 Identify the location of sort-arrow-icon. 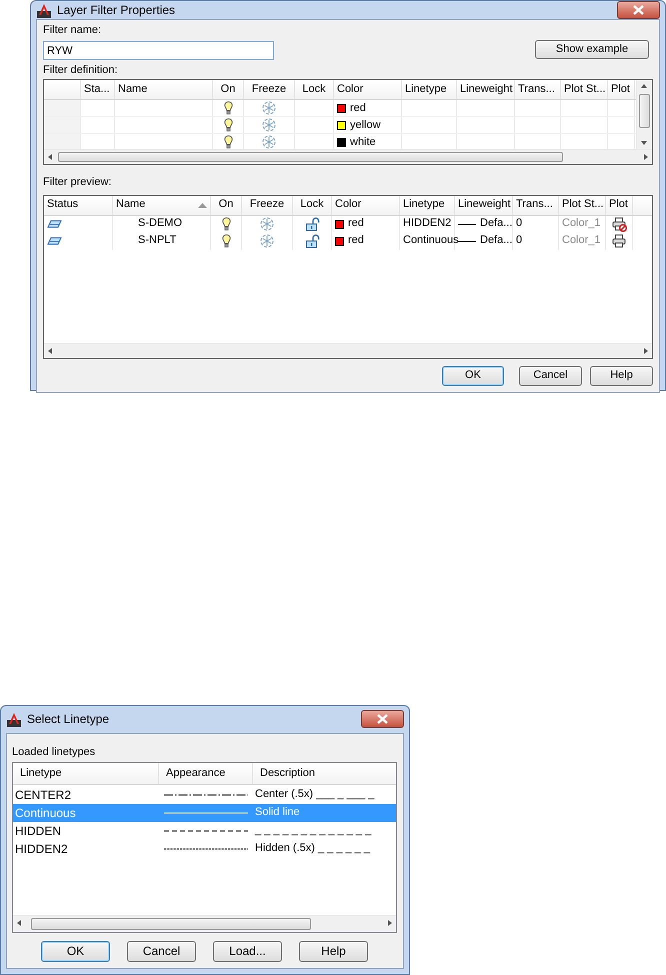
(202, 205).